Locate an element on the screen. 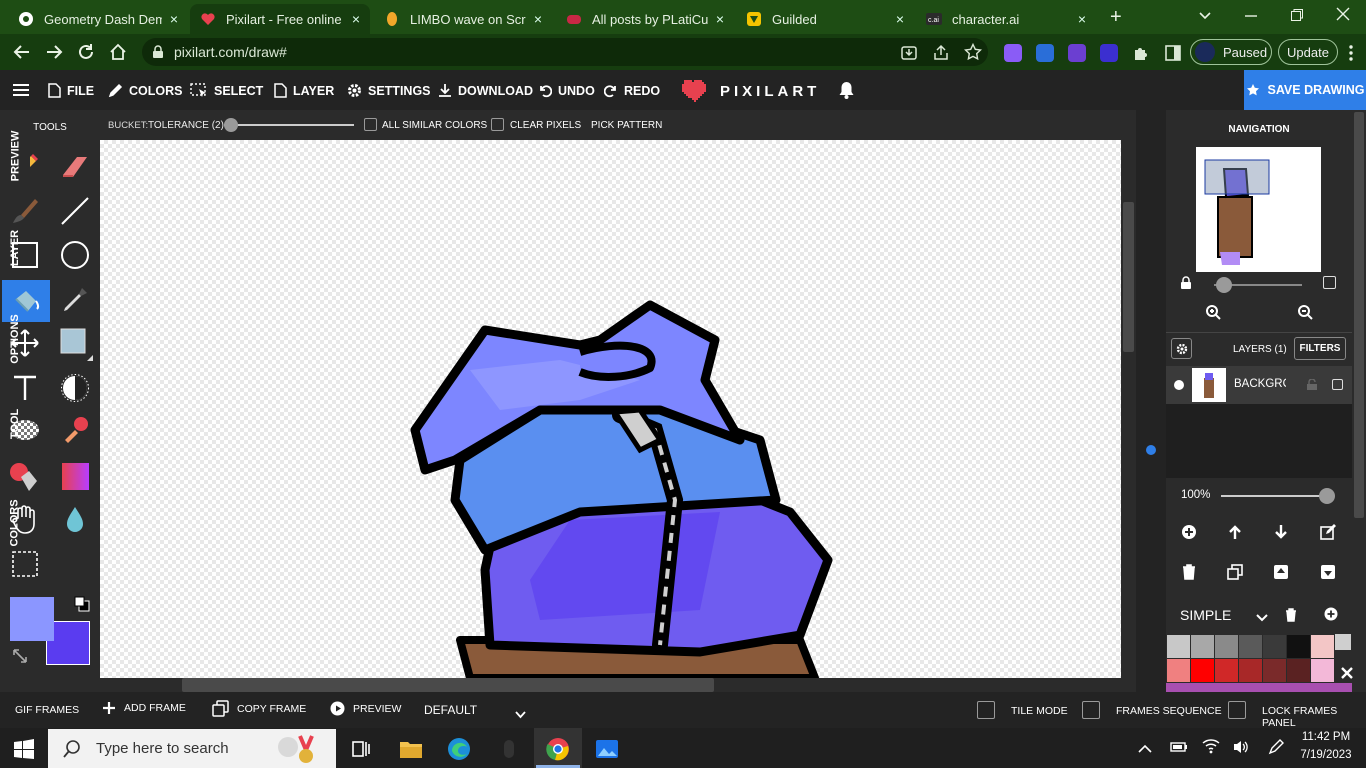  edge-icon is located at coordinates (459, 749).